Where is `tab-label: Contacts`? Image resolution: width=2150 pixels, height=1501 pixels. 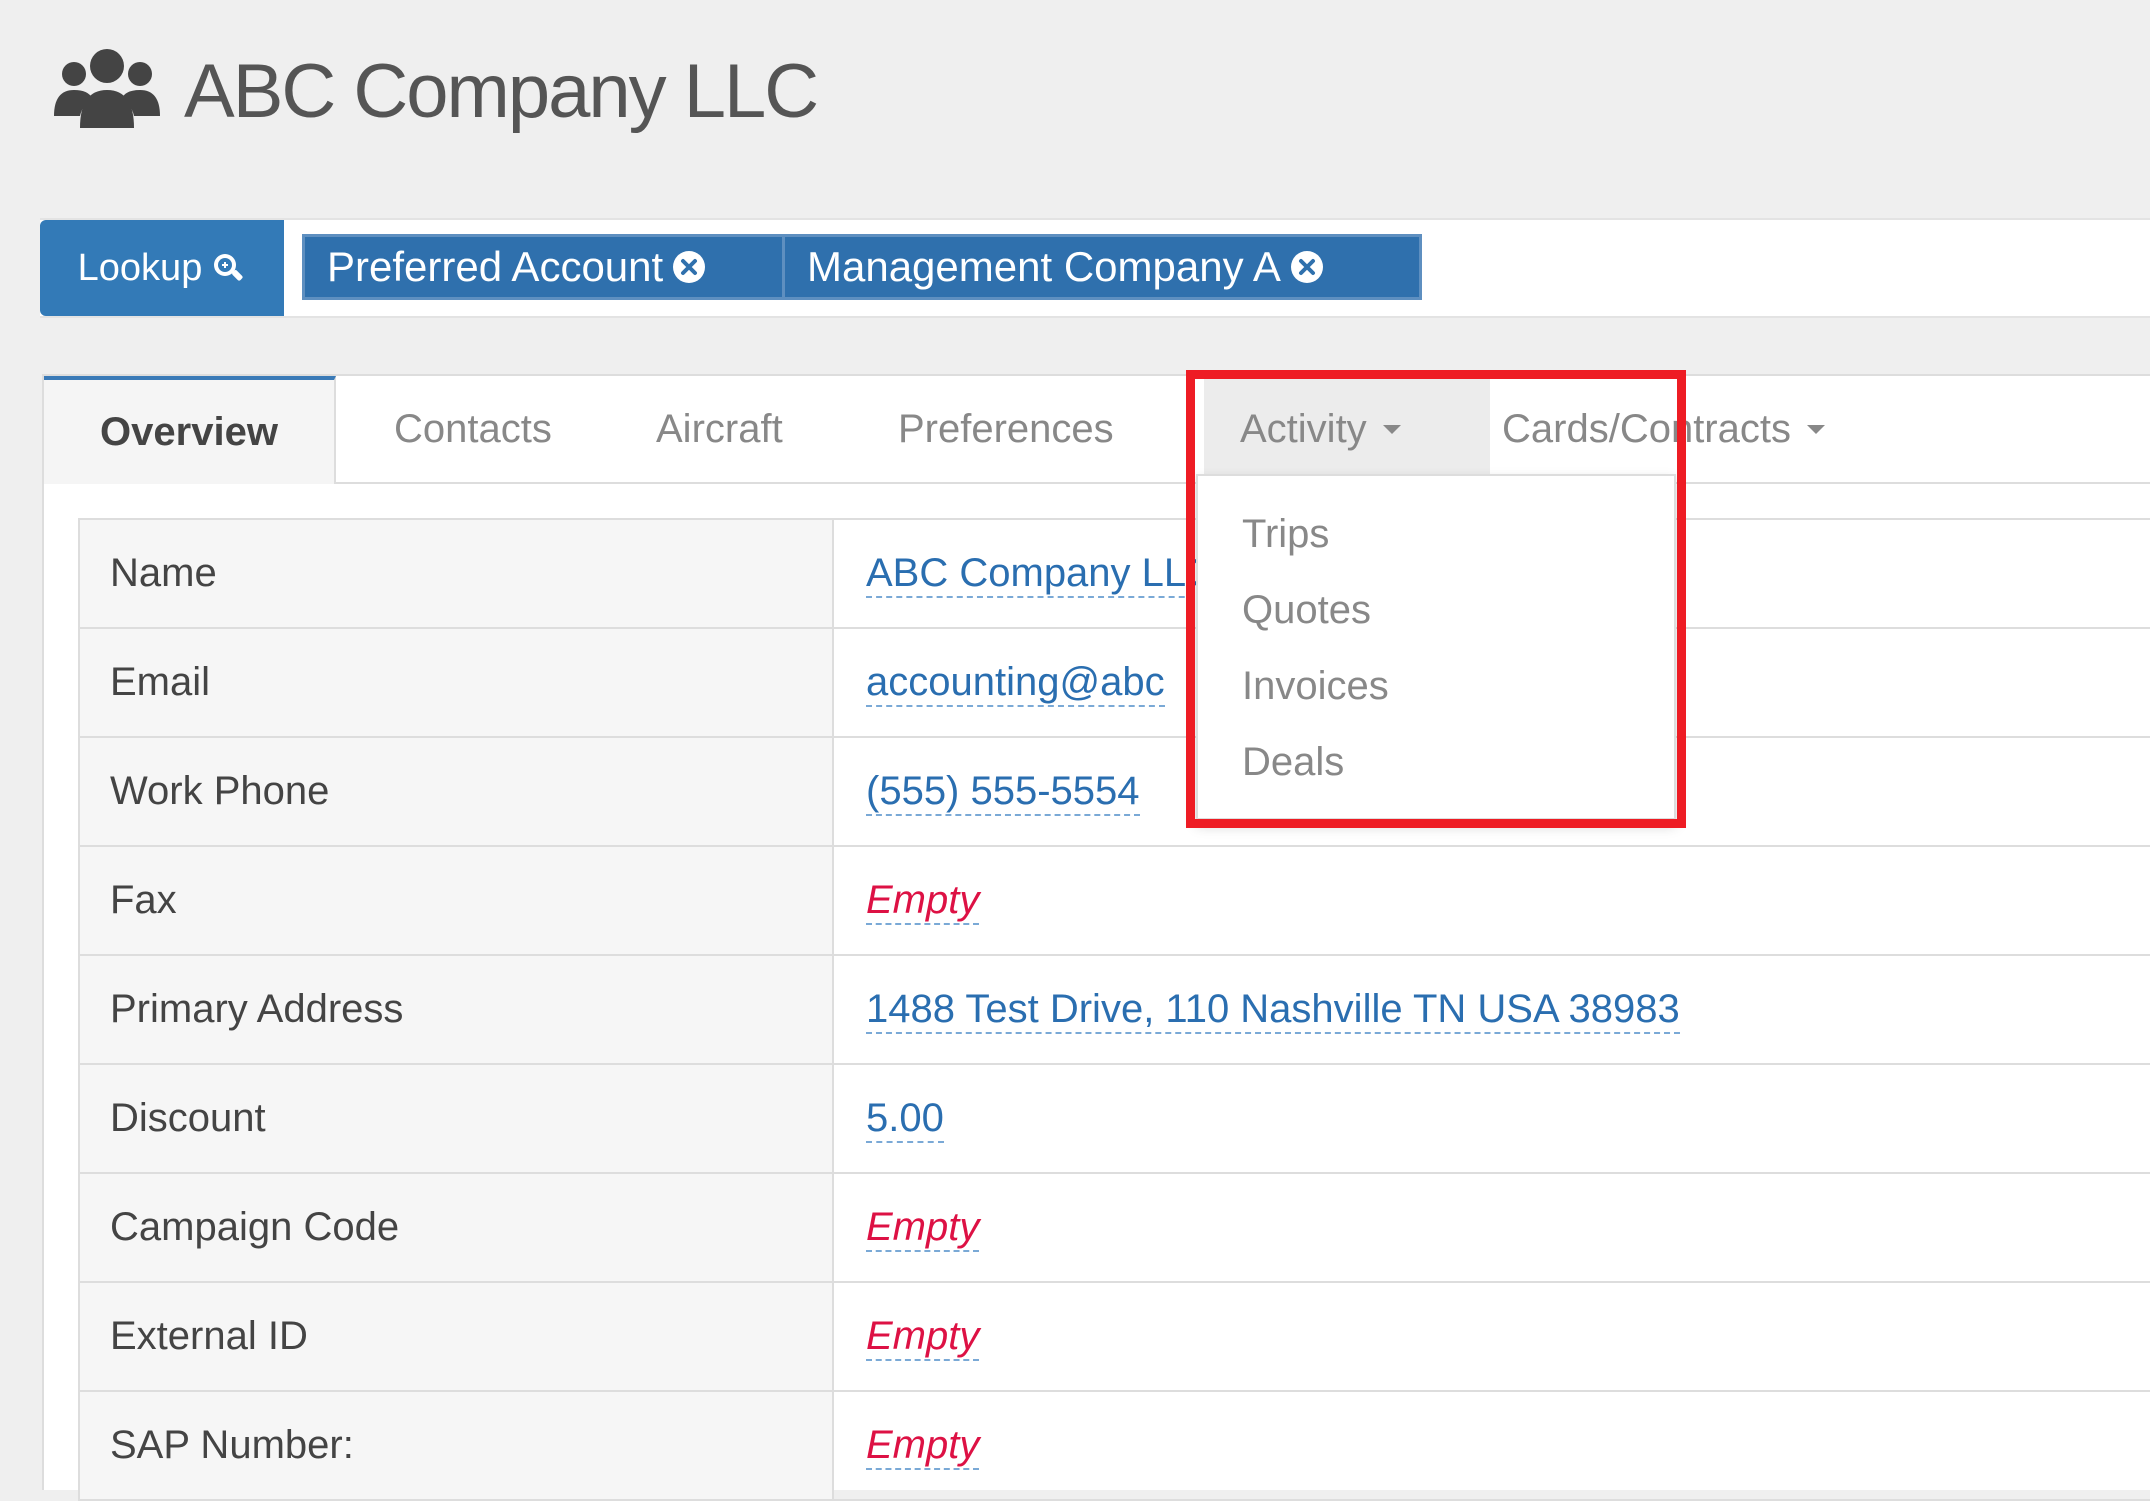
tab-label: Contacts is located at coordinates (473, 428).